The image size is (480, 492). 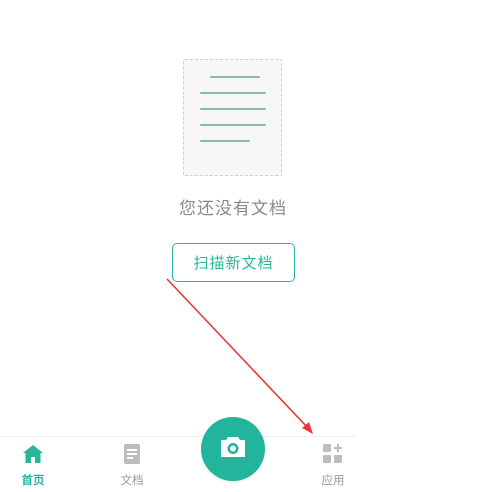 What do you see at coordinates (178, 464) in the screenshot?
I see `bottom-navigation: 首页 文档 应用` at bounding box center [178, 464].